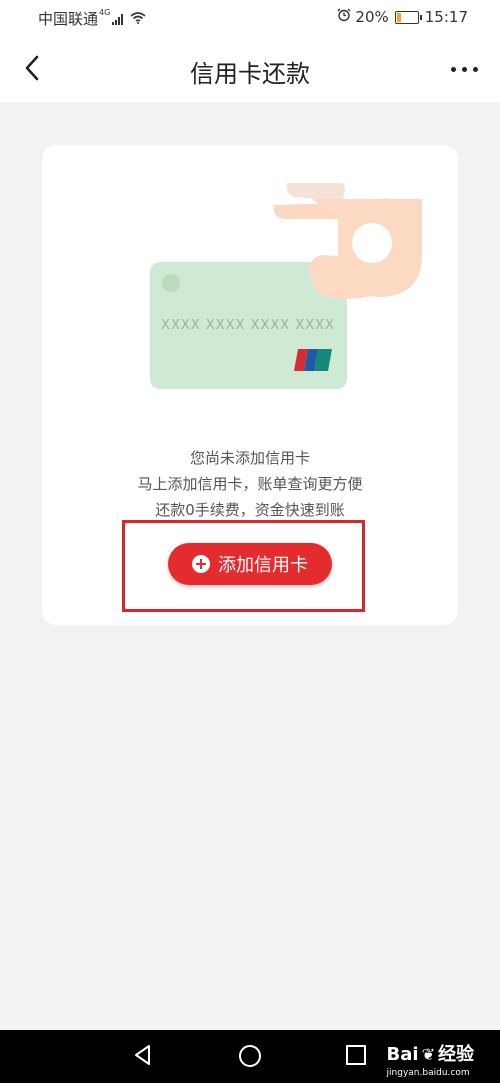 This screenshot has width=500, height=1083. Describe the element at coordinates (456, 1054) in the screenshot. I see `watermark-brand-suffix: 经验` at that location.